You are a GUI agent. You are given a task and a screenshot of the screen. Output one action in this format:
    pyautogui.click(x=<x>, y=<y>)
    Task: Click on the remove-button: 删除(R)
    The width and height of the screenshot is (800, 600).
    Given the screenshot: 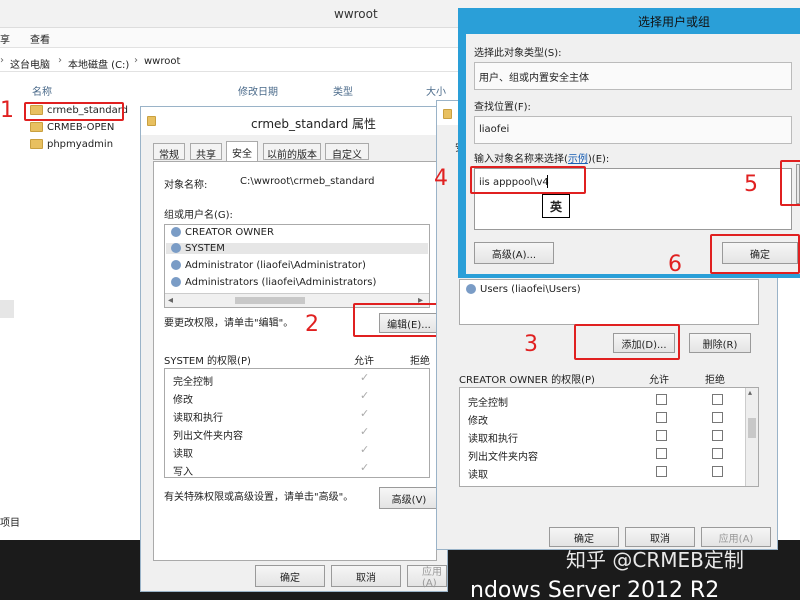 What is the action you would take?
    pyautogui.click(x=720, y=343)
    